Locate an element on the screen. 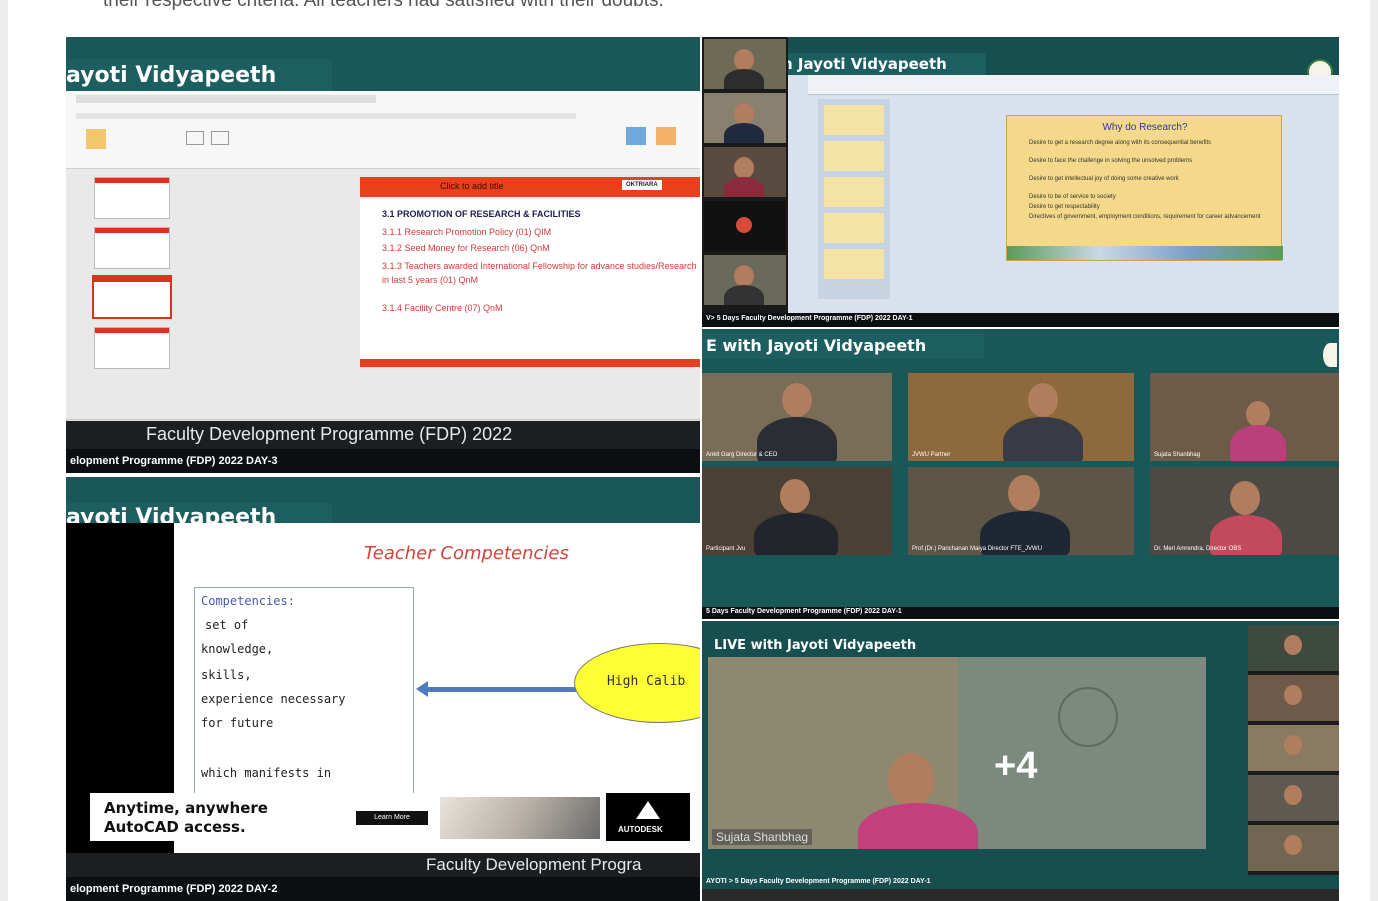 The height and width of the screenshot is (901, 1378). slide-title: Why do Research? is located at coordinates (1145, 127).